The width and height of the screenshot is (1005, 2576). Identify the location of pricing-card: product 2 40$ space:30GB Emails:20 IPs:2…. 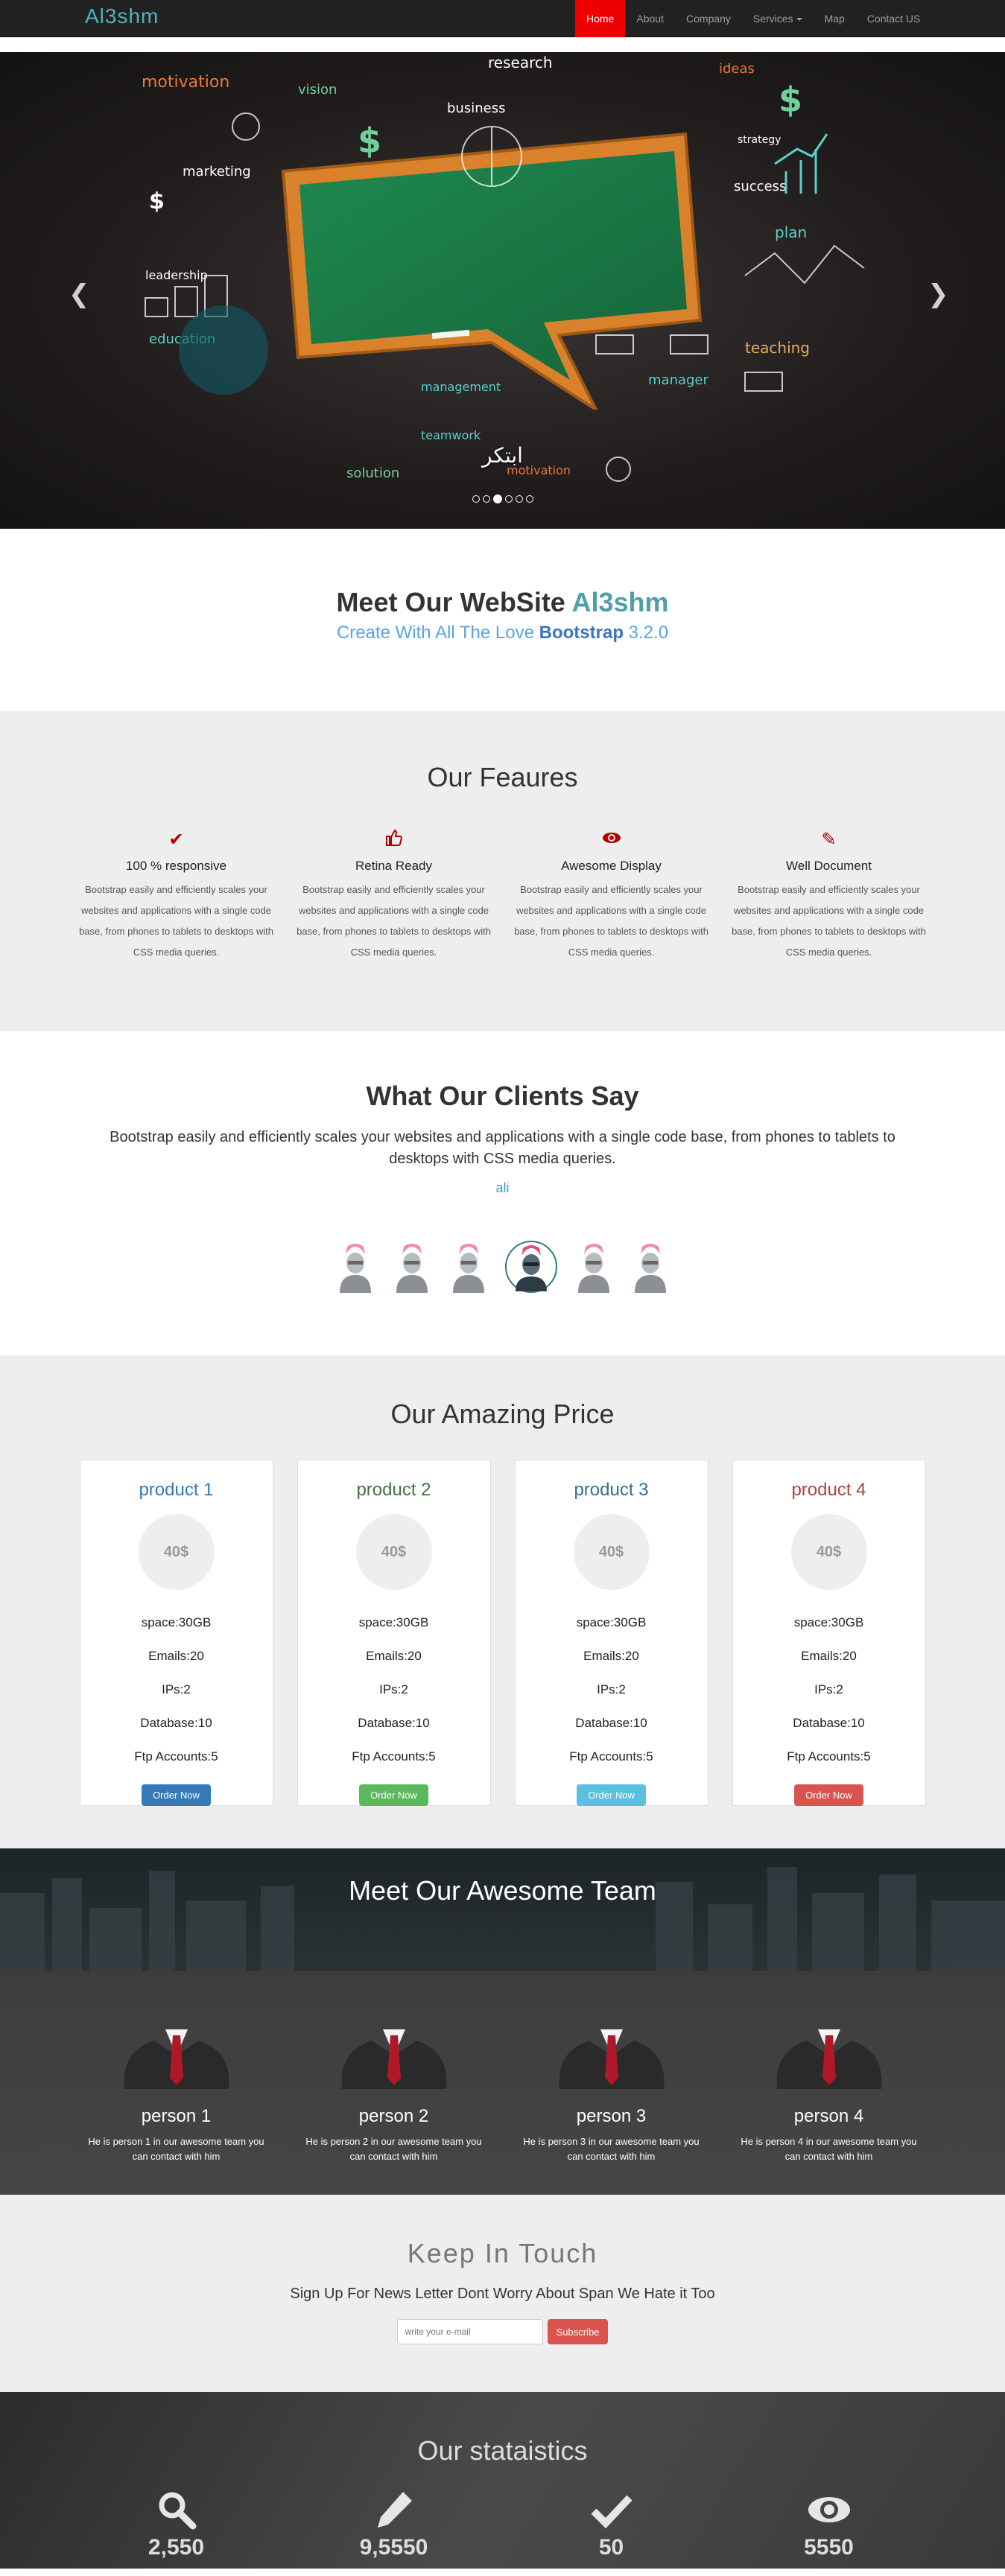
(394, 1633).